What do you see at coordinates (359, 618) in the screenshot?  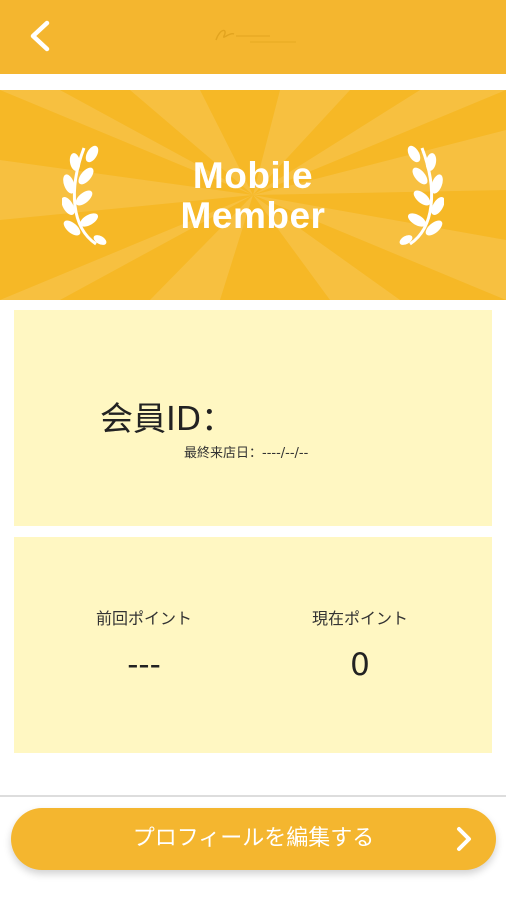 I see `current-points-label: 現在ポイント` at bounding box center [359, 618].